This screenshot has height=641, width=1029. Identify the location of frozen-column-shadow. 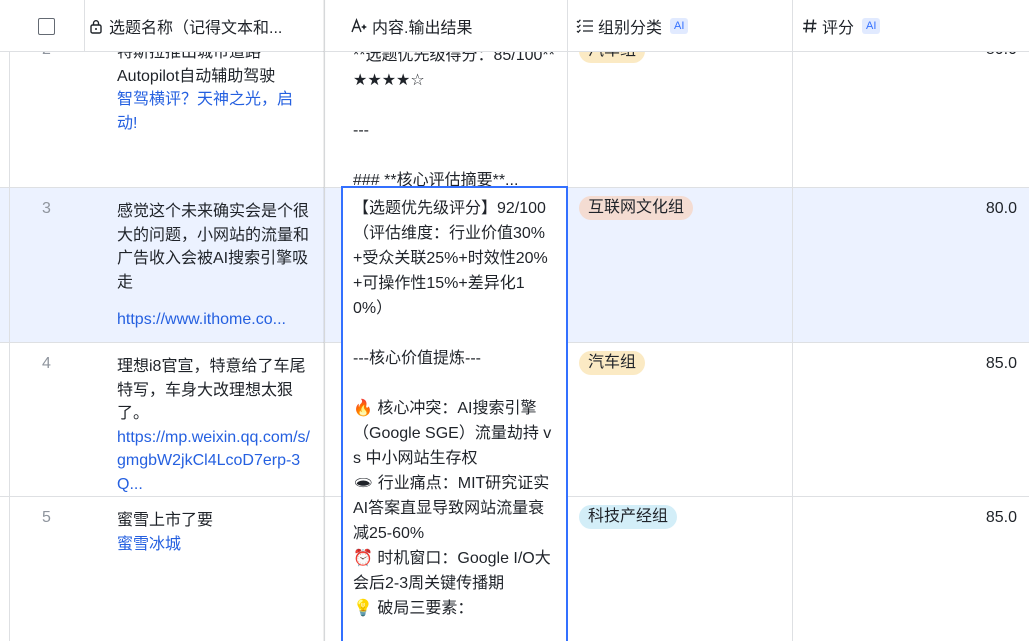
(324, 320).